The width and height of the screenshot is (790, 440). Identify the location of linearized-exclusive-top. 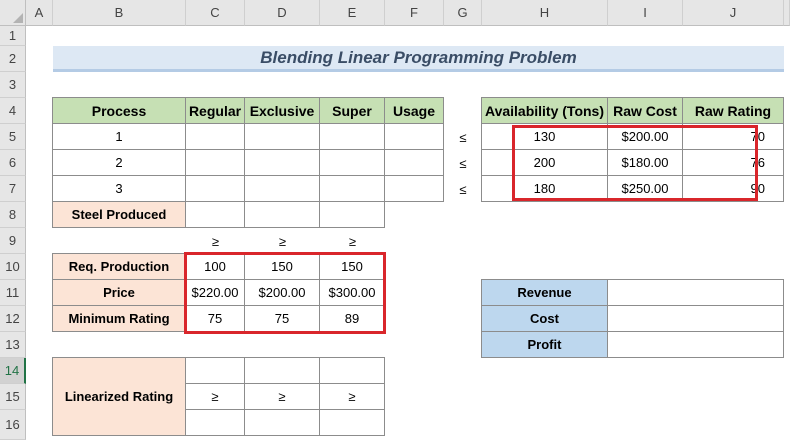
(282, 370).